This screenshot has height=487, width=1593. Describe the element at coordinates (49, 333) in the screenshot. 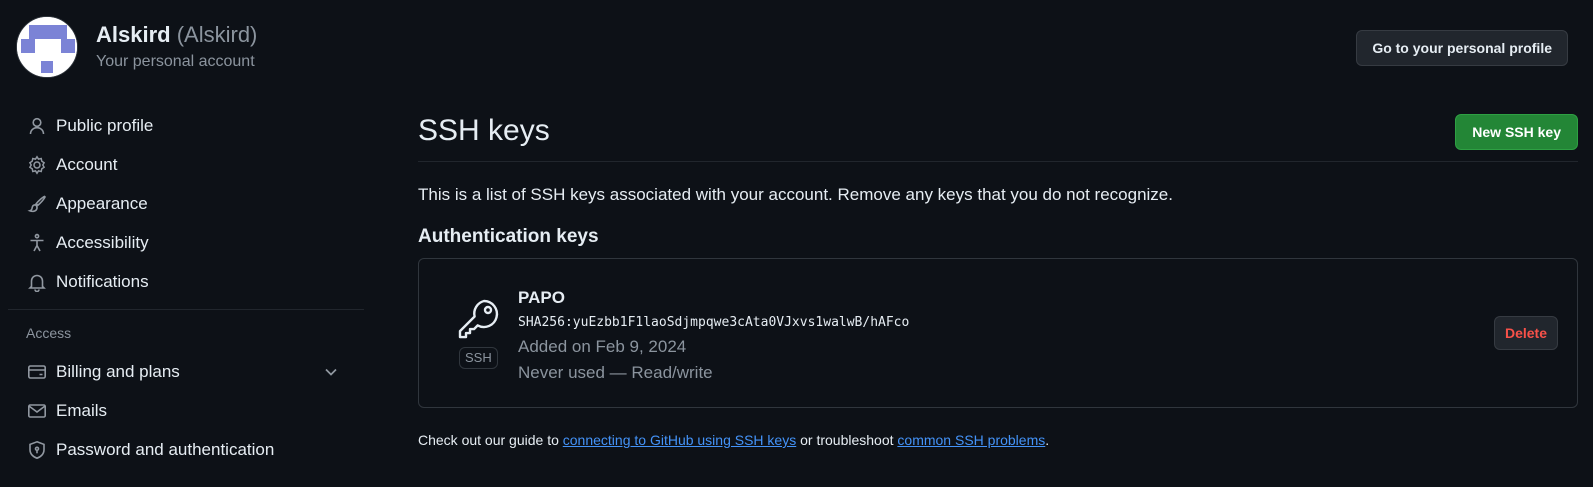

I see `sidebar-section-access: Access` at that location.